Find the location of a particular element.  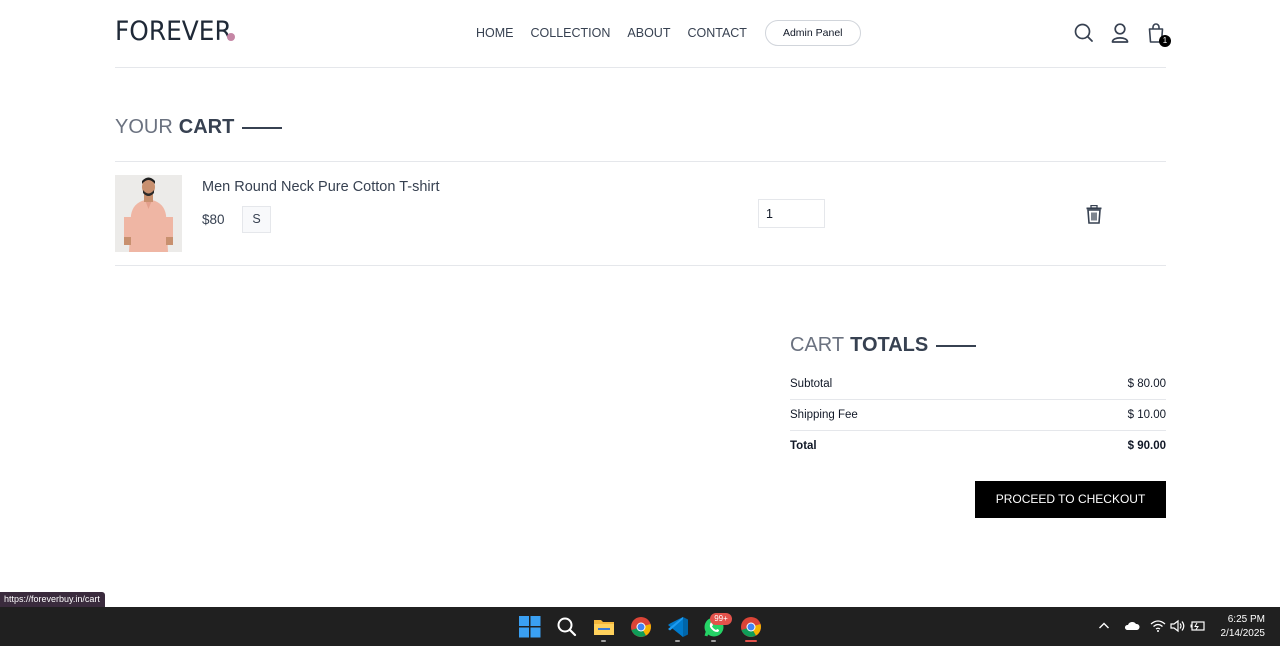

cart-count-badge: 1 is located at coordinates (1165, 41).